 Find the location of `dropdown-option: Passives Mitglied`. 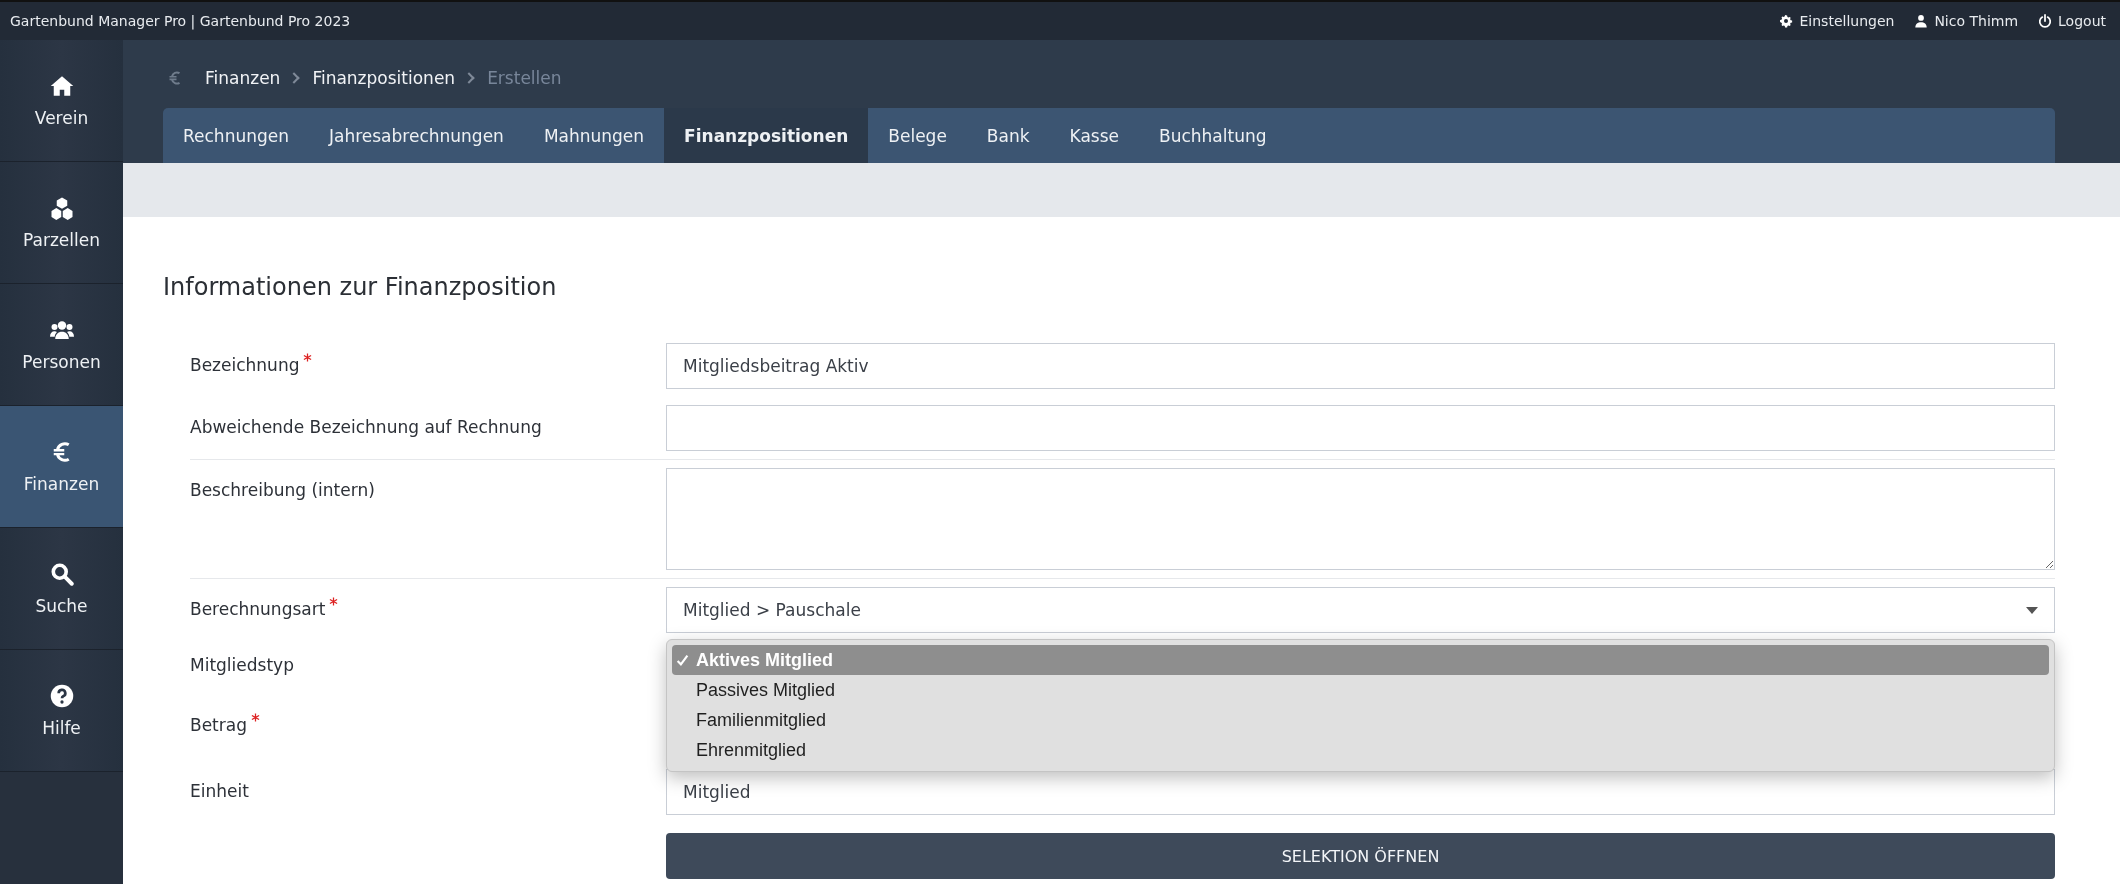

dropdown-option: Passives Mitglied is located at coordinates (1360, 690).